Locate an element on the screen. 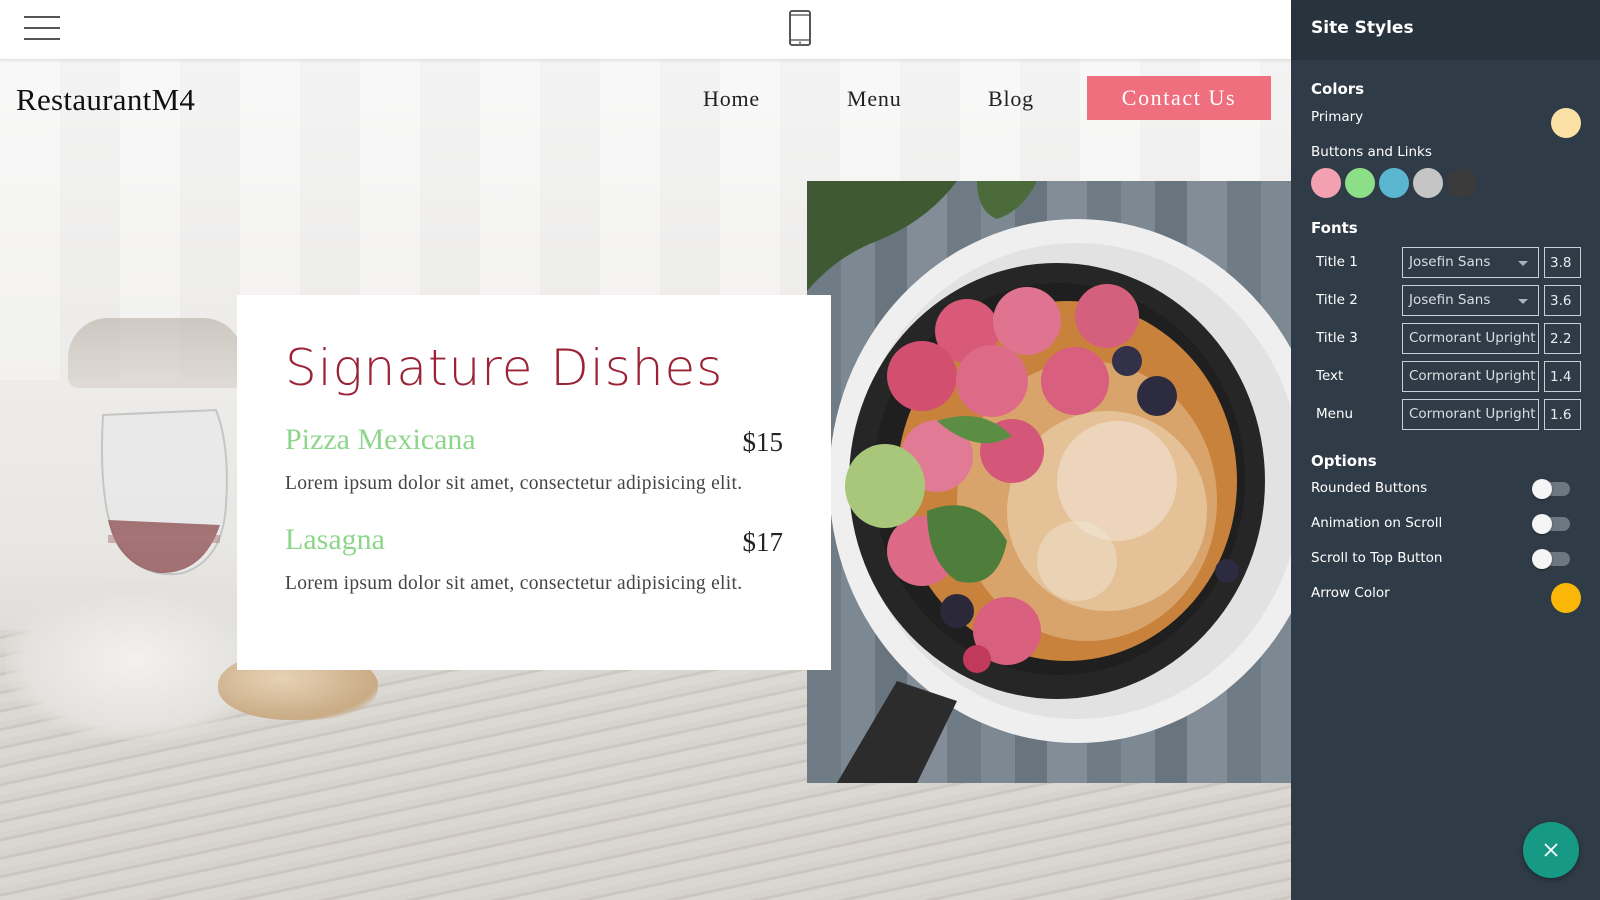 The width and height of the screenshot is (1600, 900). font-row-label: Title 1 is located at coordinates (1337, 262).